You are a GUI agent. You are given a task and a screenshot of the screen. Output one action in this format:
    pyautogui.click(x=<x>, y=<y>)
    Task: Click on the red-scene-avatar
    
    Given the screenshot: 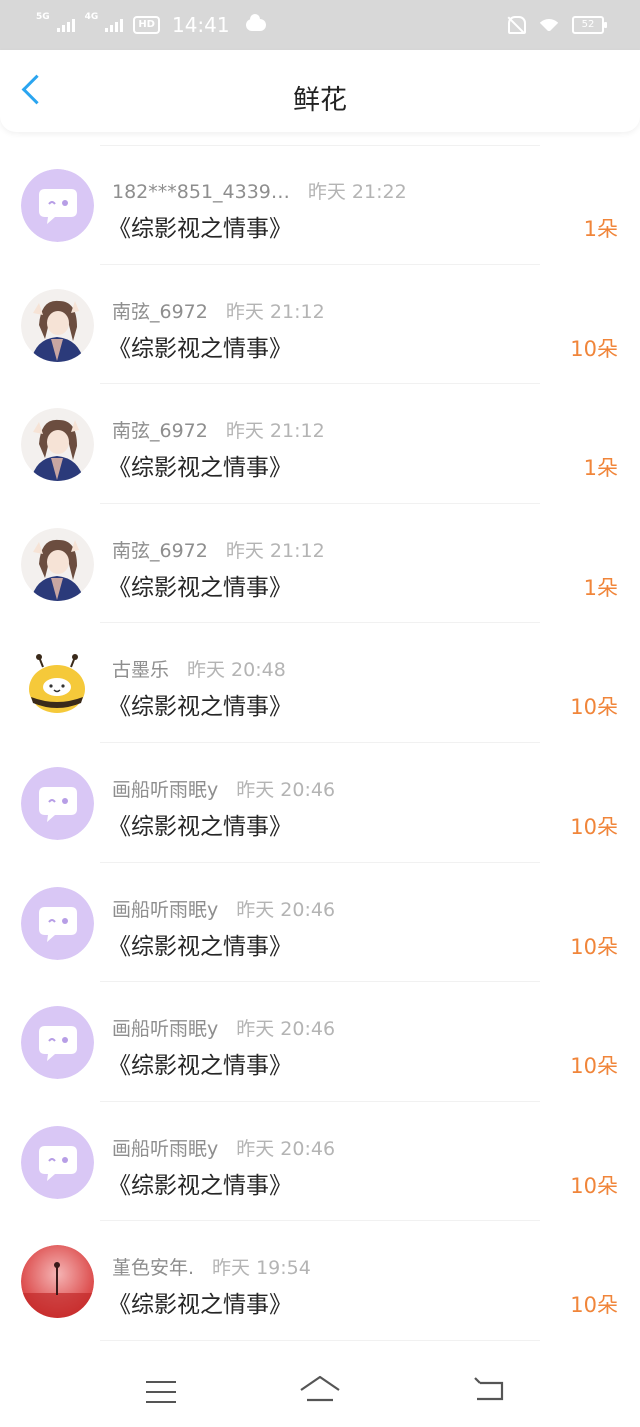 What is the action you would take?
    pyautogui.click(x=57, y=1282)
    